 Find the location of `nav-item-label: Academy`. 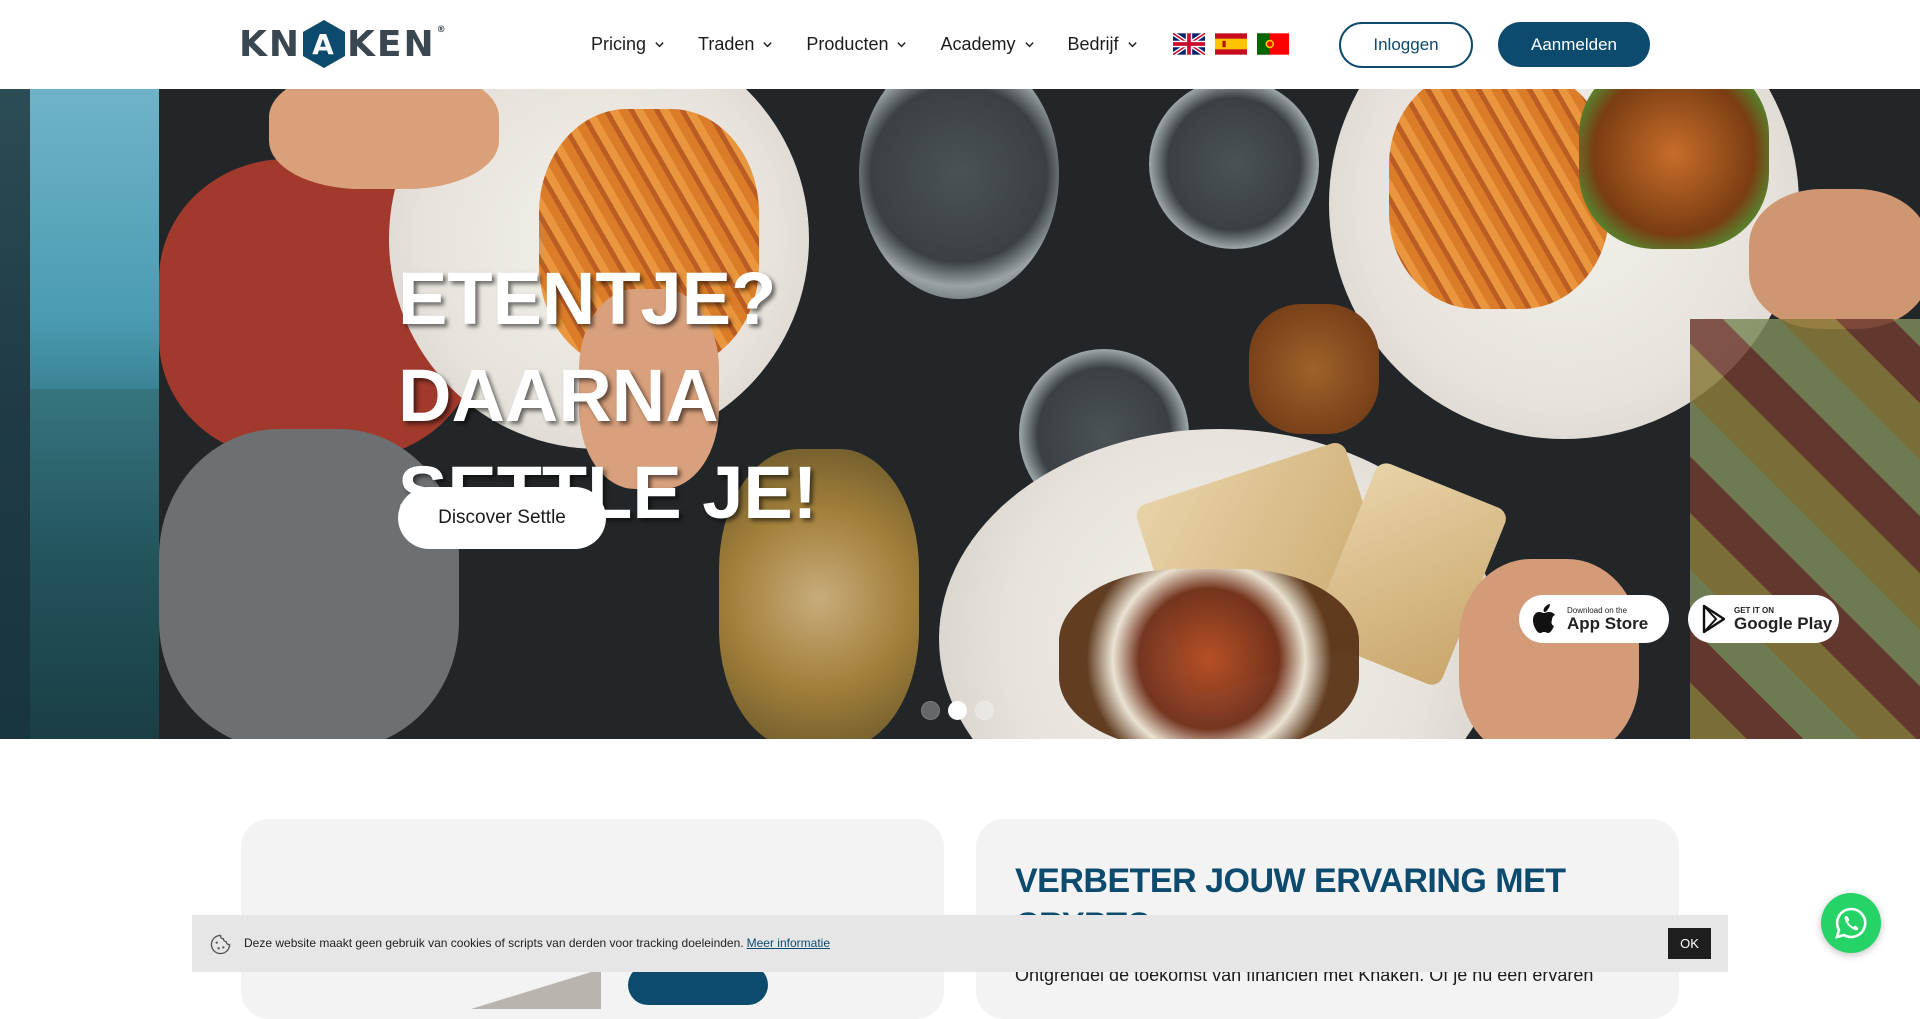

nav-item-label: Academy is located at coordinates (978, 43).